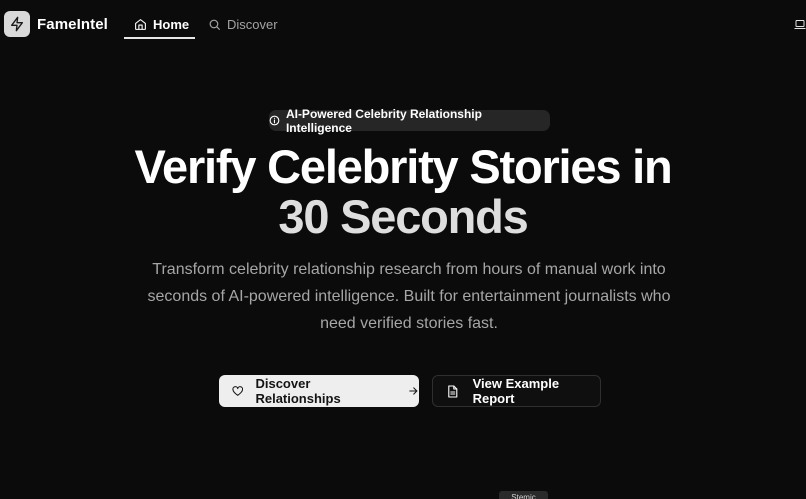  Describe the element at coordinates (274, 120) in the screenshot. I see `info-icon` at that location.